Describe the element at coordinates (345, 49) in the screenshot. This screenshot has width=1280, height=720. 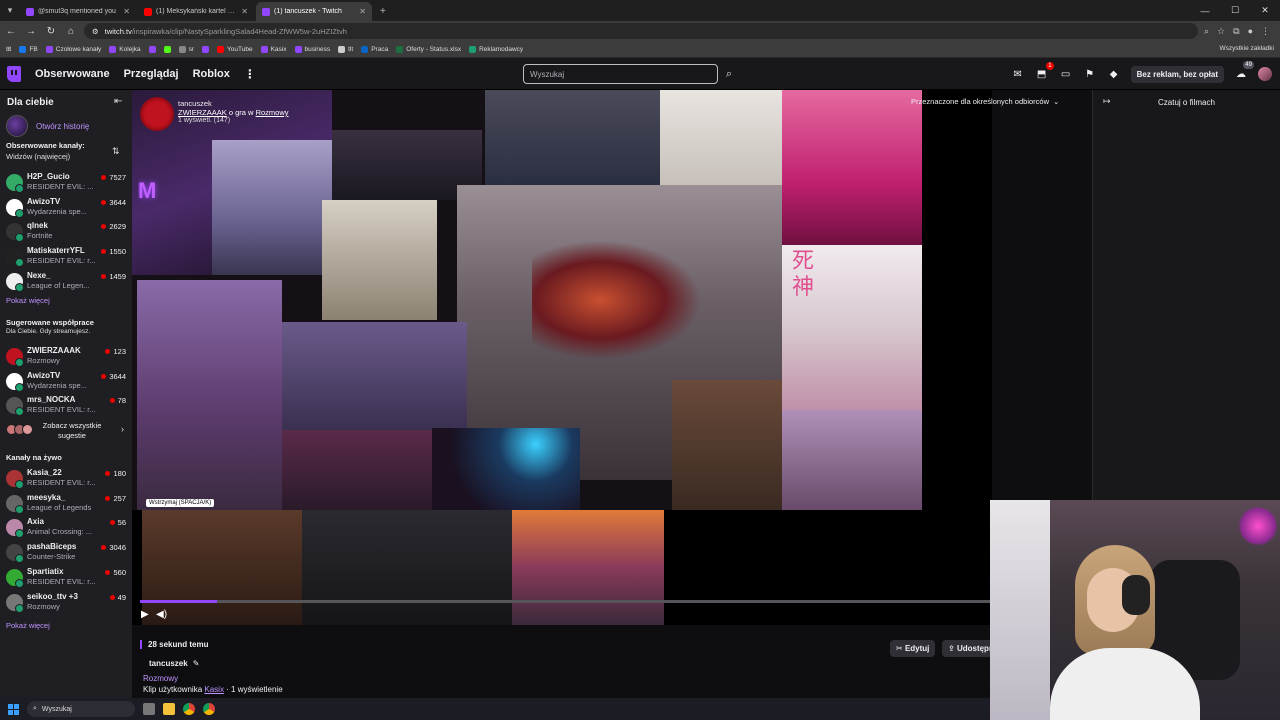
I see `bookmark-item: tlt` at that location.